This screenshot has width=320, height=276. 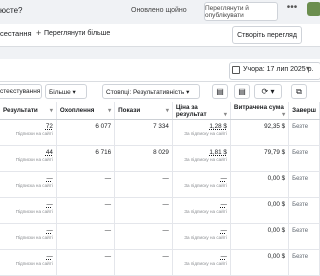 I want to click on cell-results: — Підписки на сайті, so click(x=28, y=262).